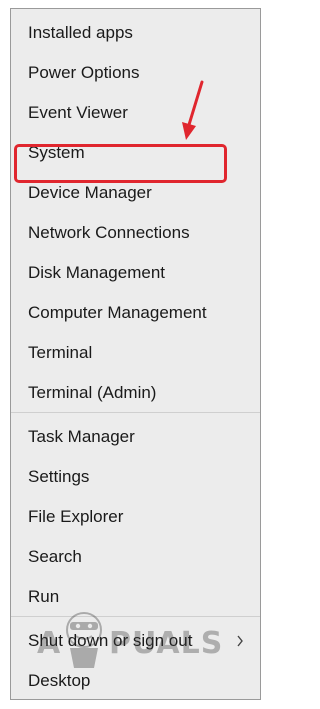 The height and width of the screenshot is (709, 320). Describe the element at coordinates (135, 153) in the screenshot. I see `menu-item-system: System` at that location.